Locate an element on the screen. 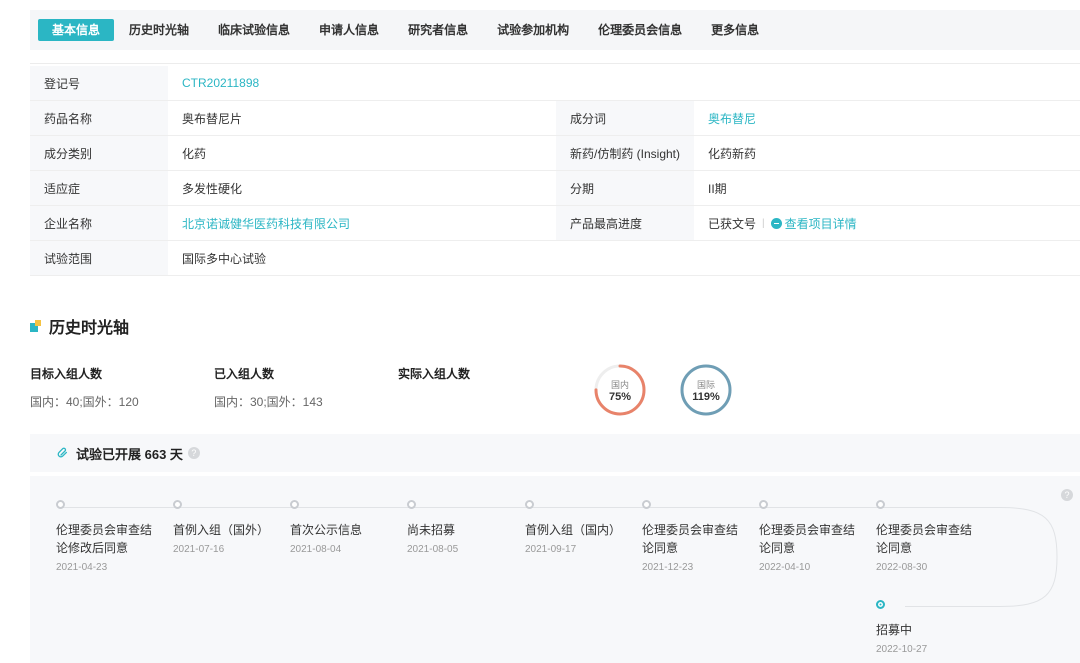 The width and height of the screenshot is (1080, 663). timeline-event: 首例入组（国内） is located at coordinates (573, 530).